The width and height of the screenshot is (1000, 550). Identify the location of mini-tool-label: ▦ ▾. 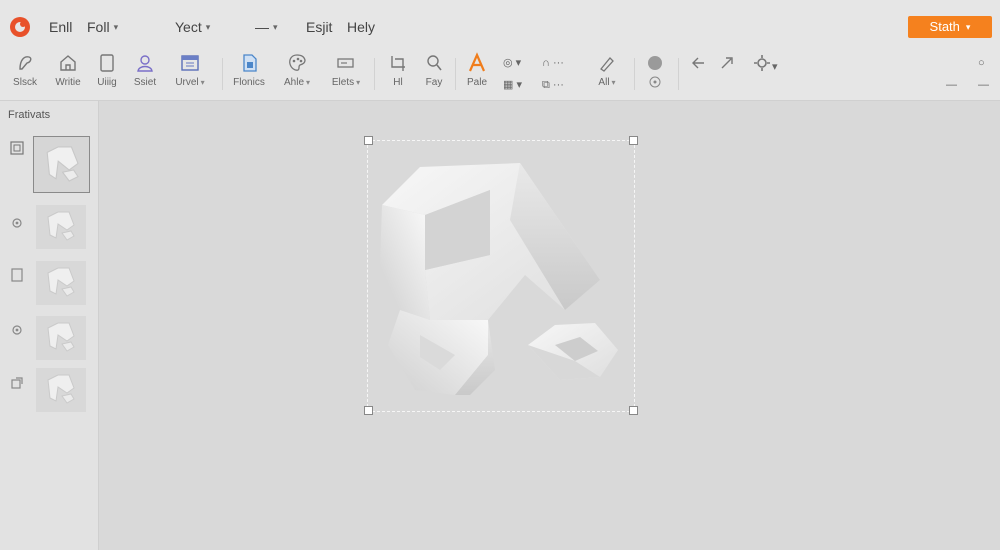
(512, 85).